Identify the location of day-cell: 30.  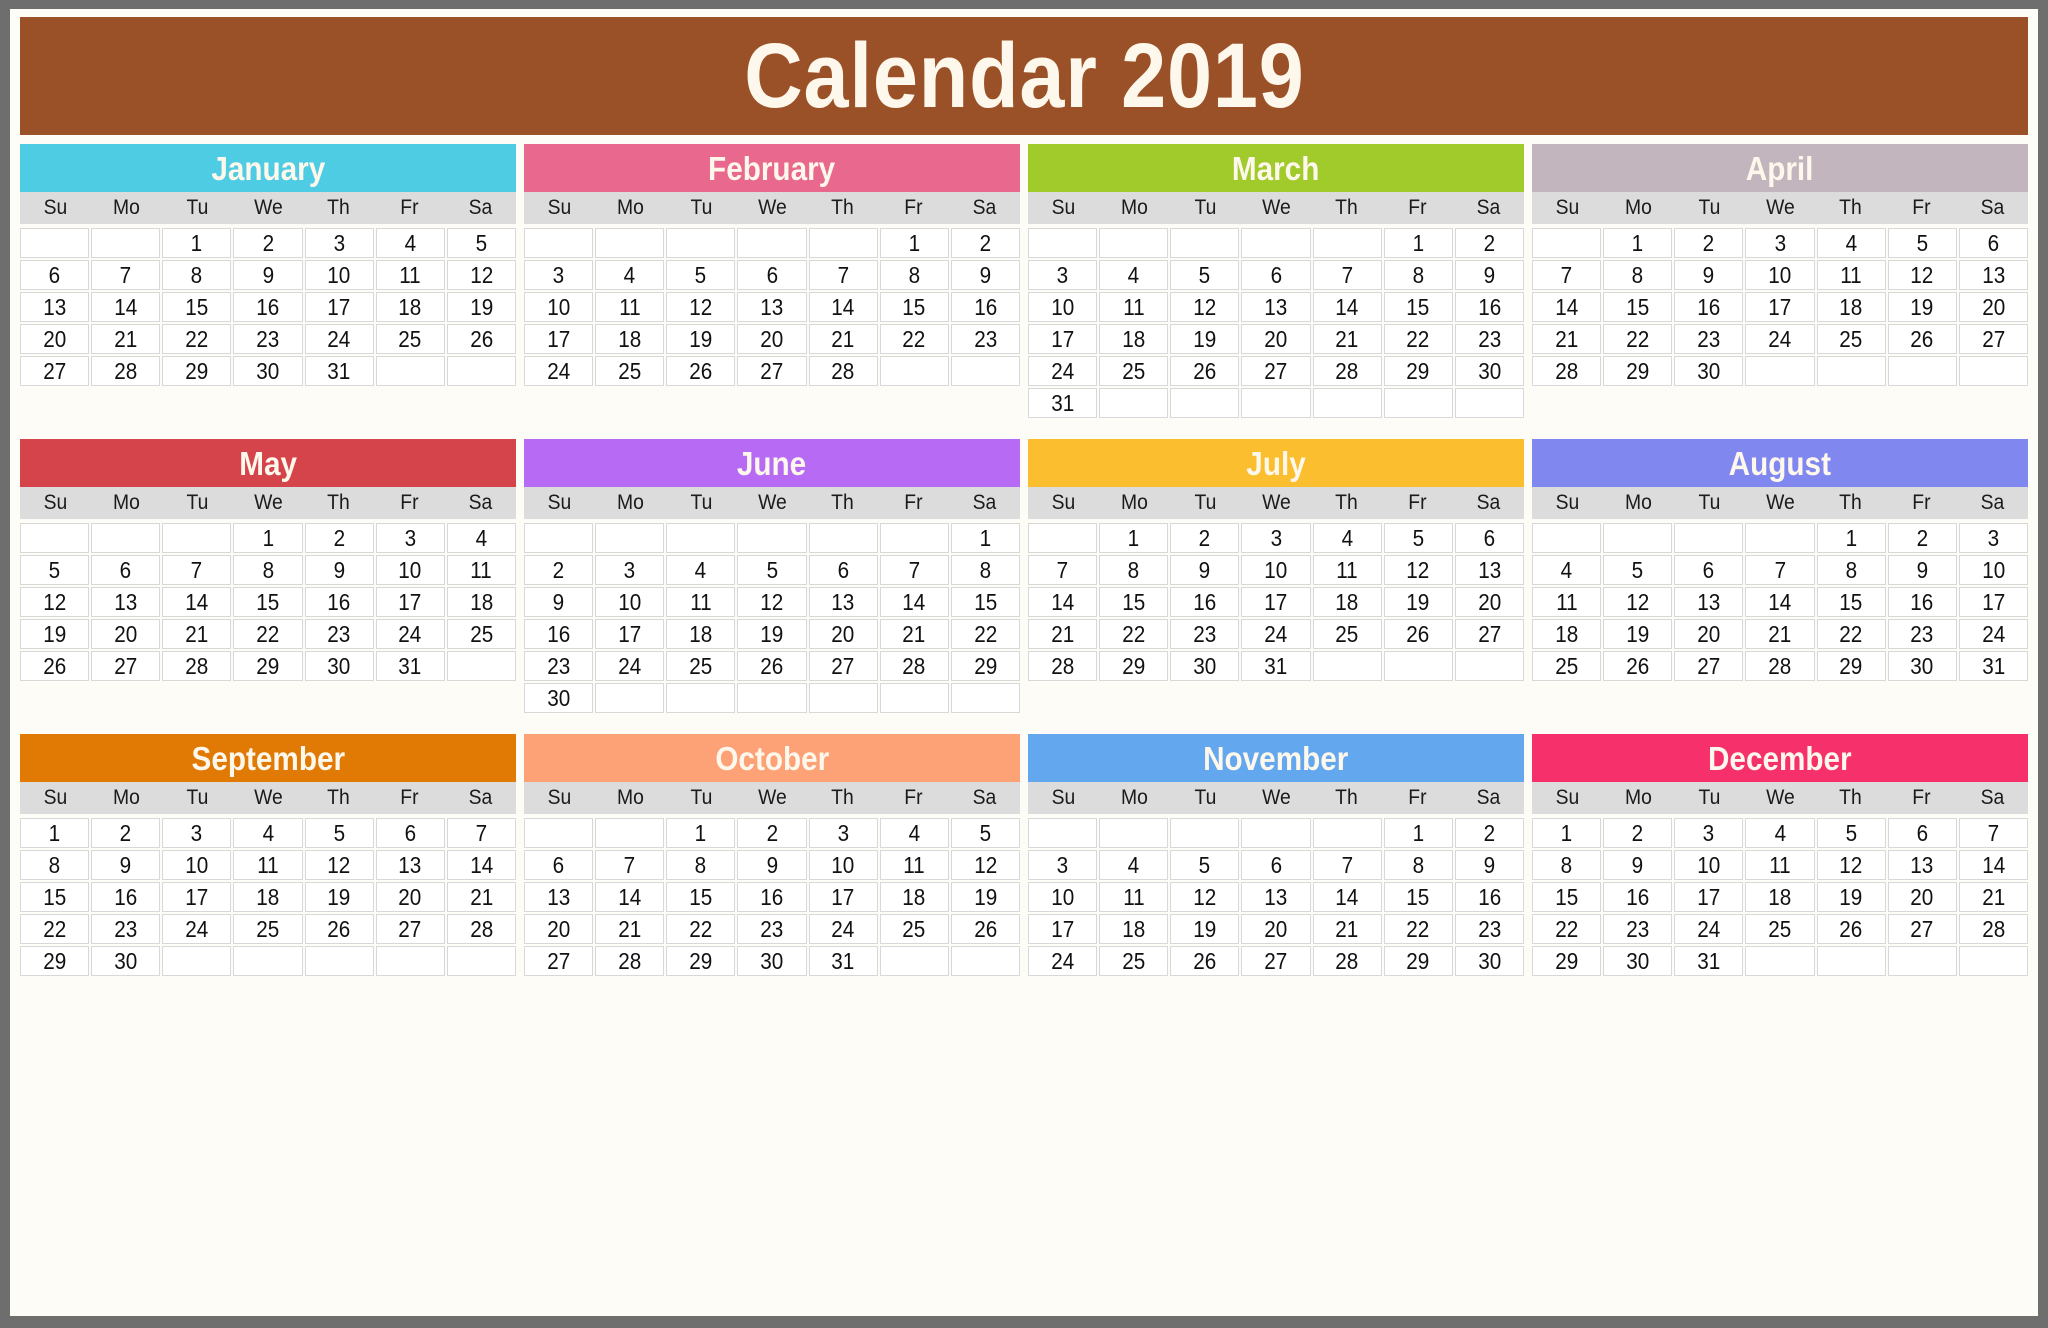
(268, 371).